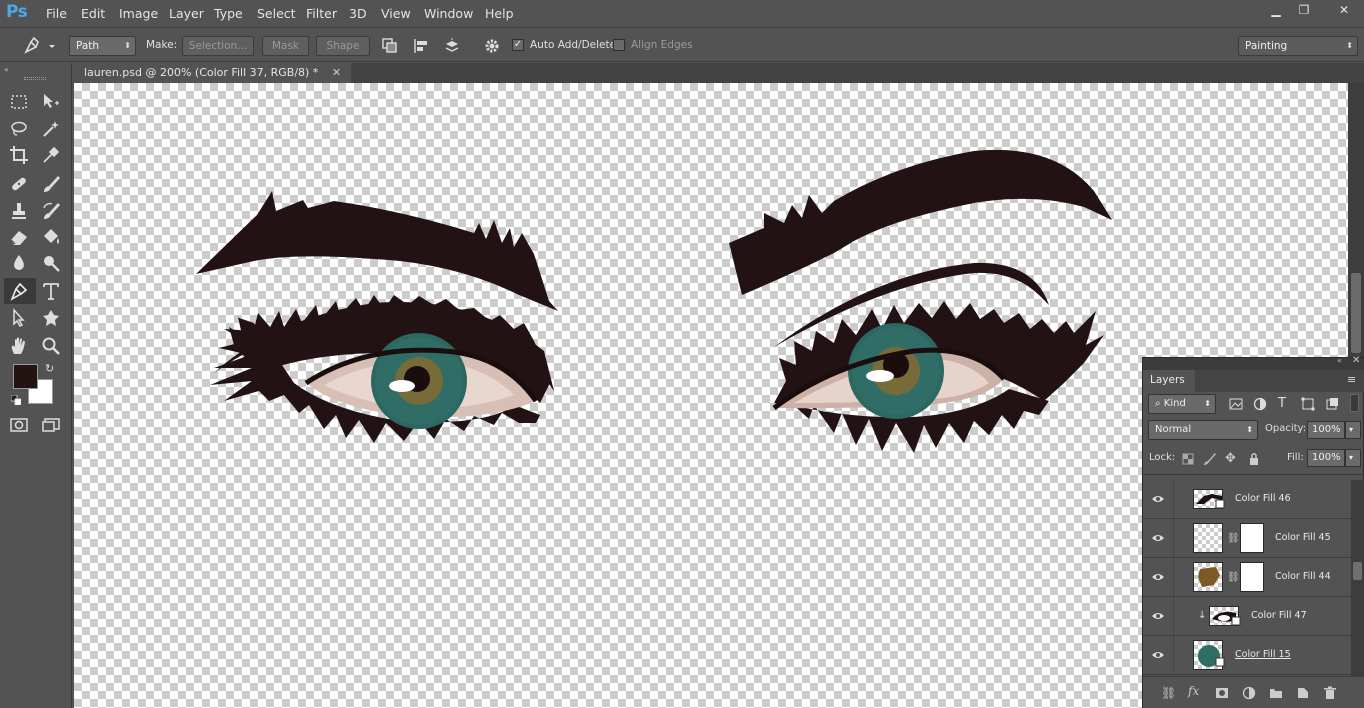 Image resolution: width=1364 pixels, height=708 pixels. What do you see at coordinates (1263, 498) in the screenshot?
I see `layer-name: Color Fill 46` at bounding box center [1263, 498].